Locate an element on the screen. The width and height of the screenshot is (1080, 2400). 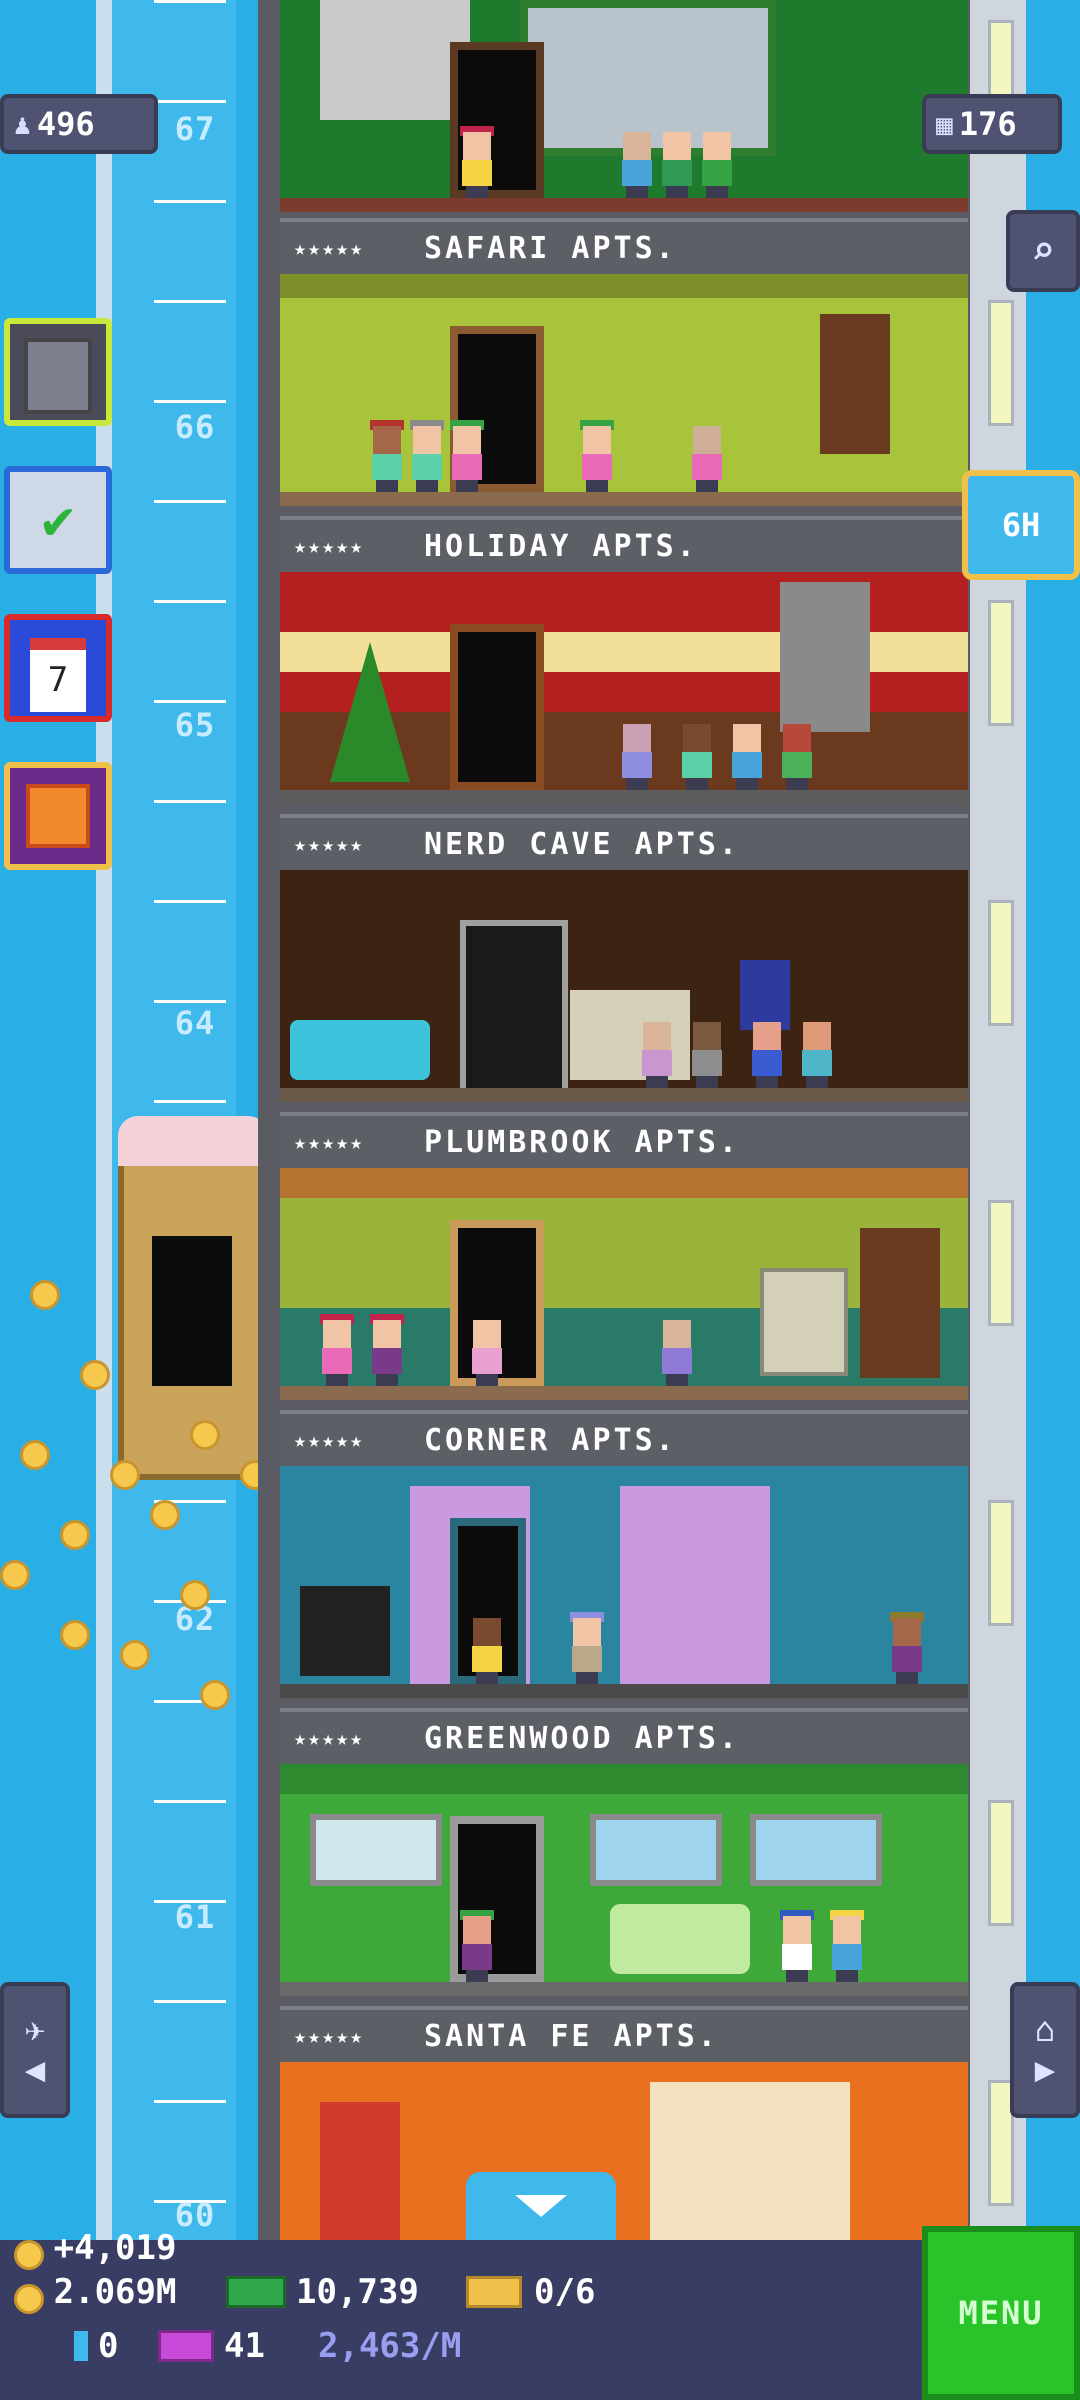
right-pillar is located at coordinates (998, 1120).